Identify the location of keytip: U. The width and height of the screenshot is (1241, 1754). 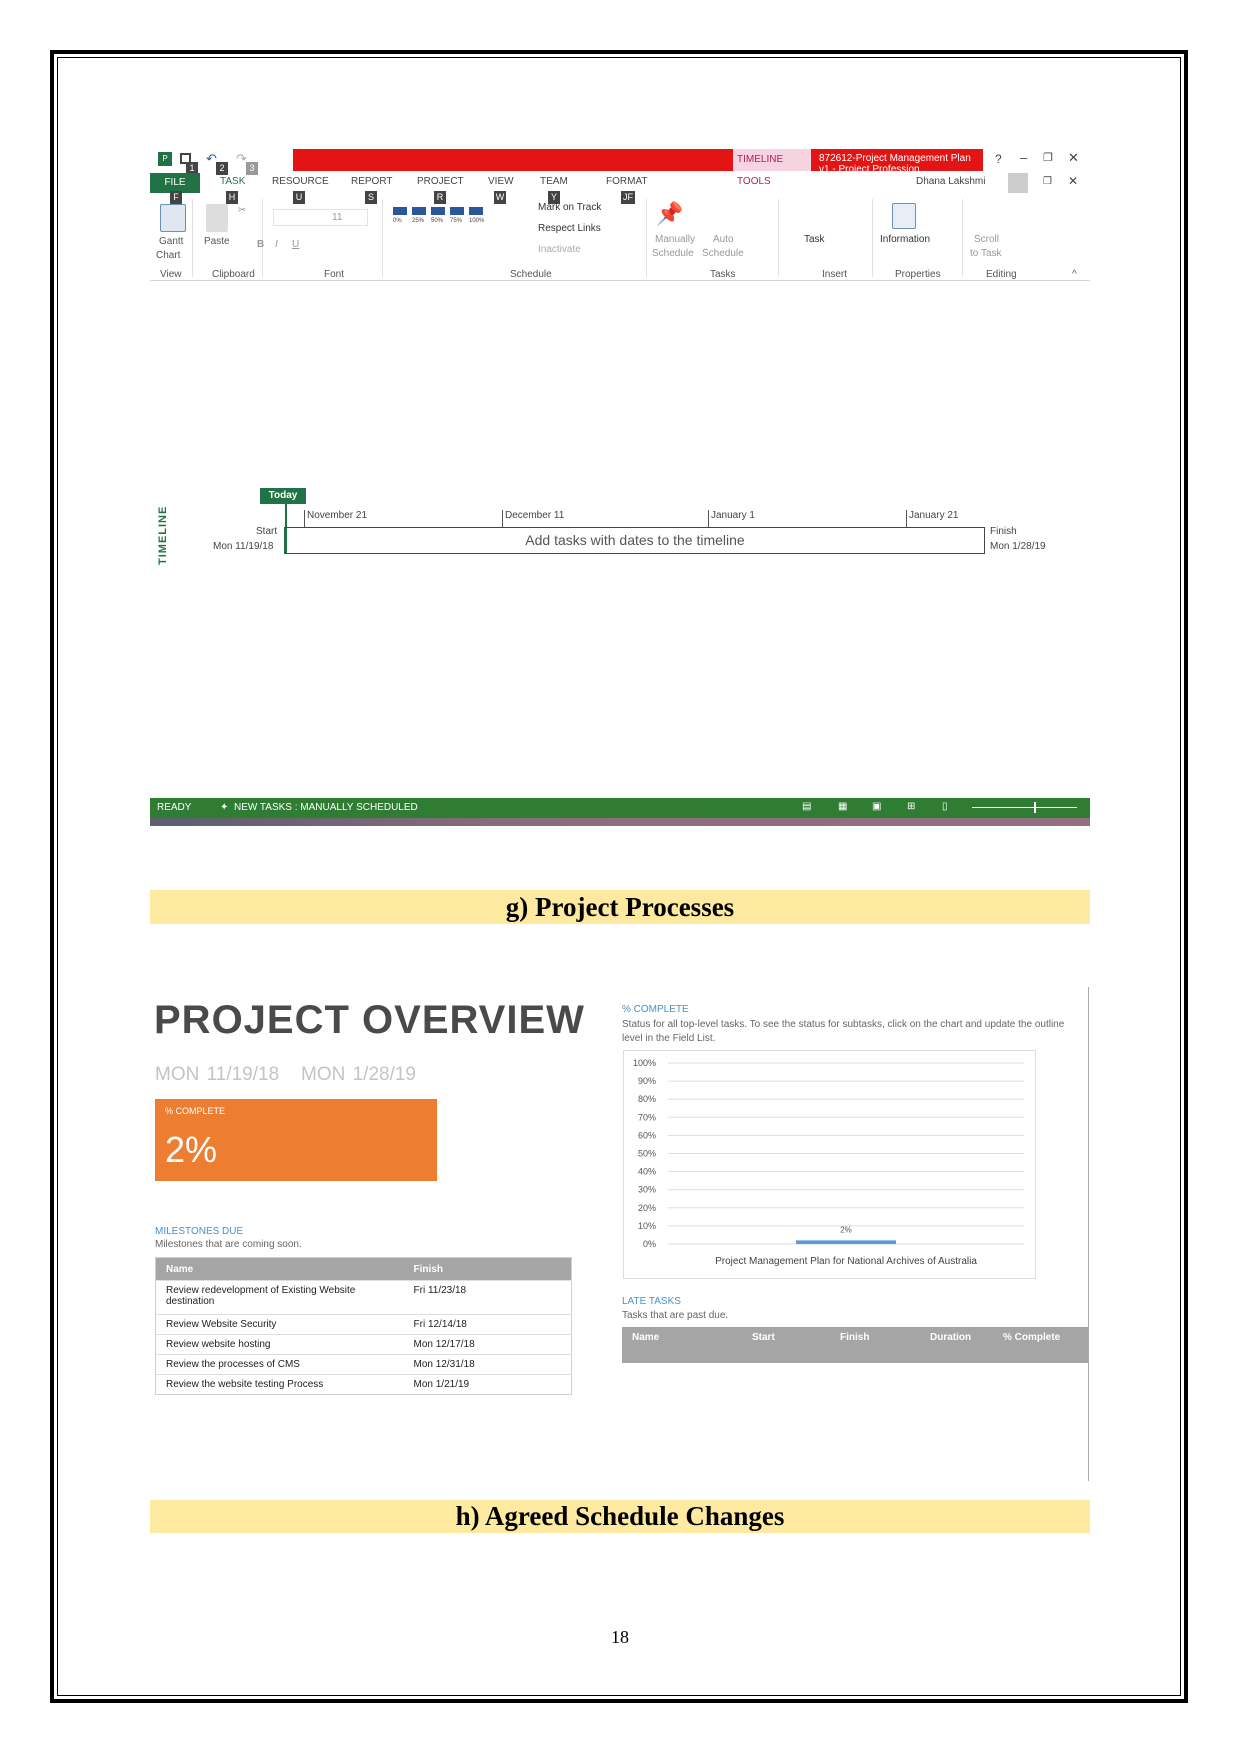
(299, 197).